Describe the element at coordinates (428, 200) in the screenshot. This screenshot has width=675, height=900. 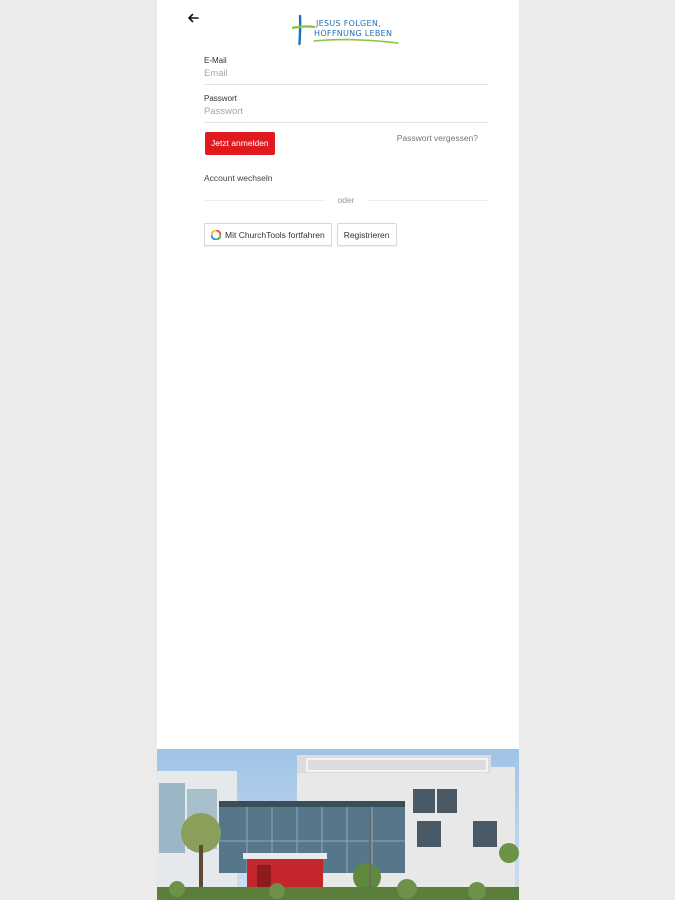
I see `divider-line-right` at that location.